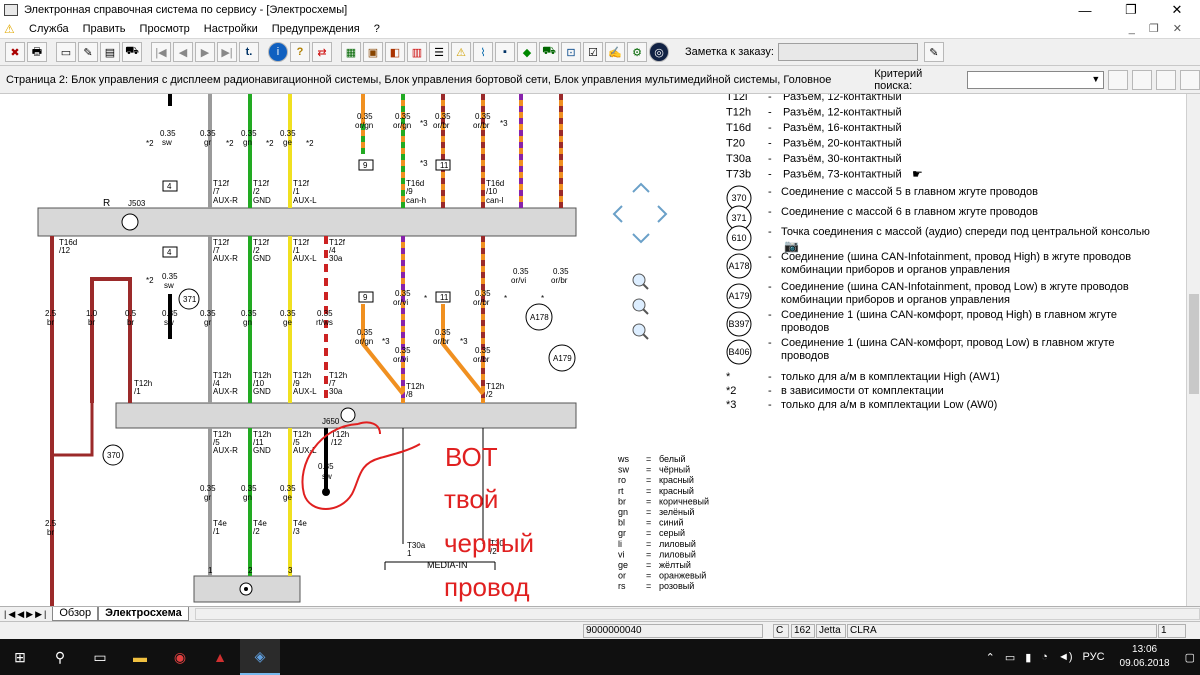  I want to click on tag-icon: ◆, so click(527, 52).